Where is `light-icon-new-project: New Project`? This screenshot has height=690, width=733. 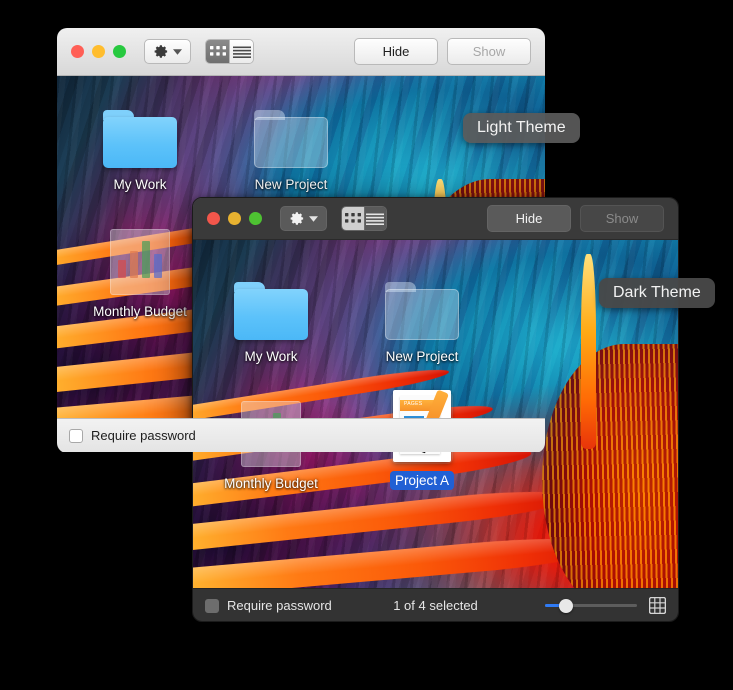
light-icon-new-project: New Project is located at coordinates (291, 145).